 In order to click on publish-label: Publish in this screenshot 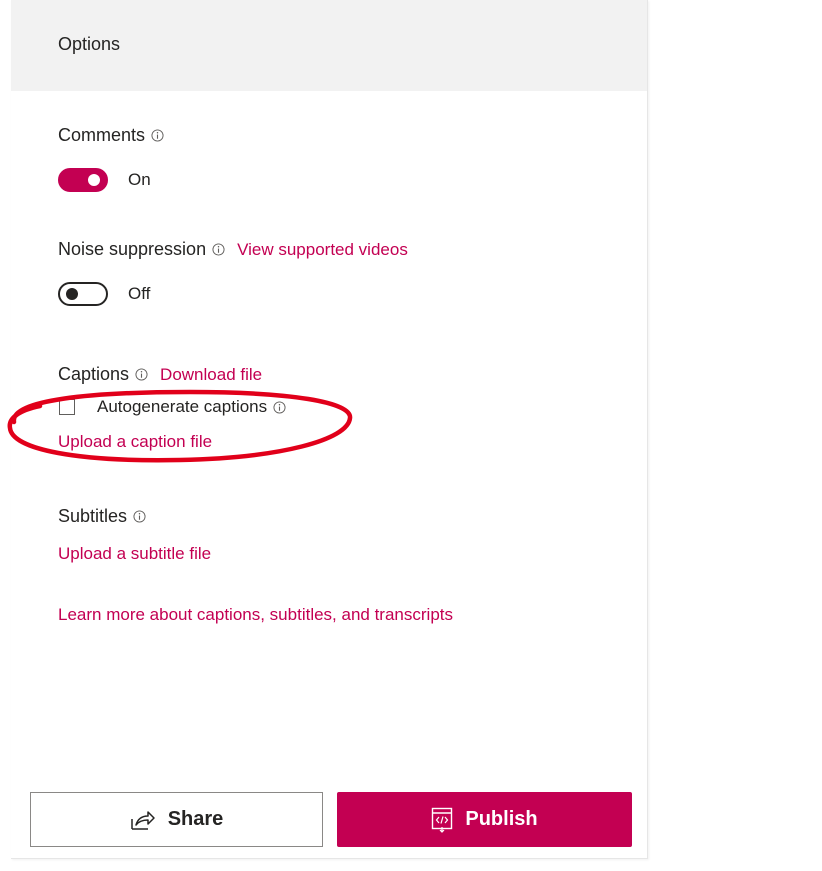, I will do `click(501, 819)`.